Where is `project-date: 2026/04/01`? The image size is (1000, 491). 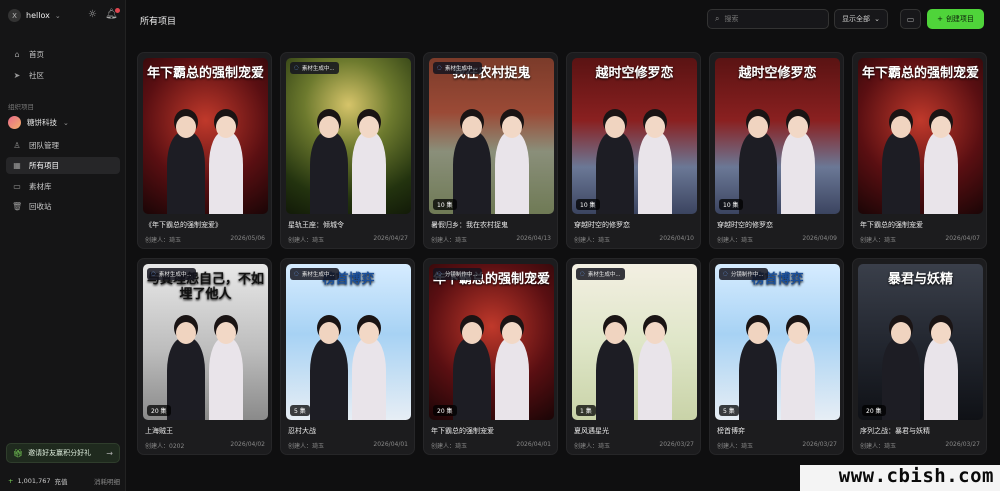
project-date: 2026/04/01 is located at coordinates (533, 444).